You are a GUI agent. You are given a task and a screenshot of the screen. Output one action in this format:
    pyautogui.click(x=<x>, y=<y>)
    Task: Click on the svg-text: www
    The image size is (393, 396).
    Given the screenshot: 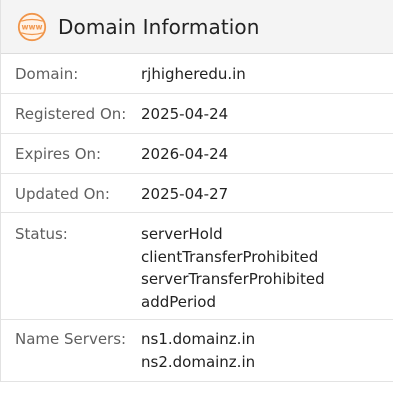 What is the action you would take?
    pyautogui.click(x=31, y=26)
    